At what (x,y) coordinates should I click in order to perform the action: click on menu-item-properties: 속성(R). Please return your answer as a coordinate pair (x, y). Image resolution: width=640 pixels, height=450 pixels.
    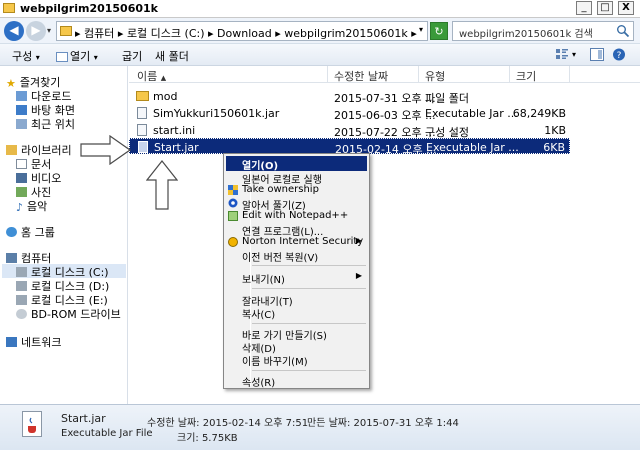
    Looking at the image, I should click on (296, 381).